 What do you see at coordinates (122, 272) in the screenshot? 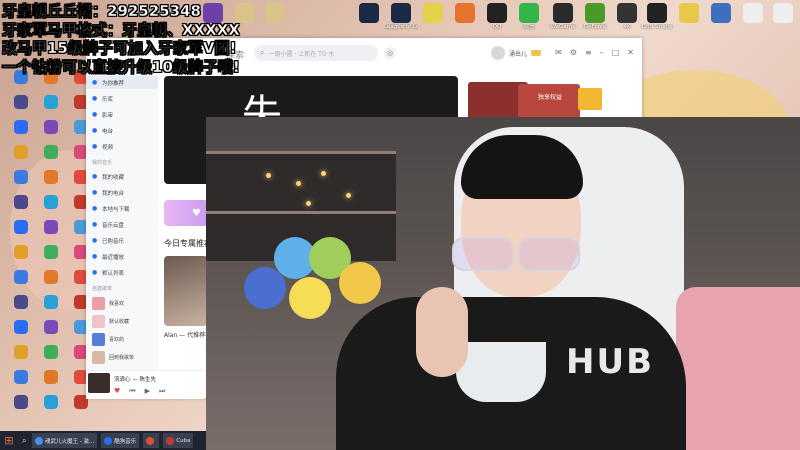
I see `sidebar-item: ● 默认列表` at bounding box center [122, 272].